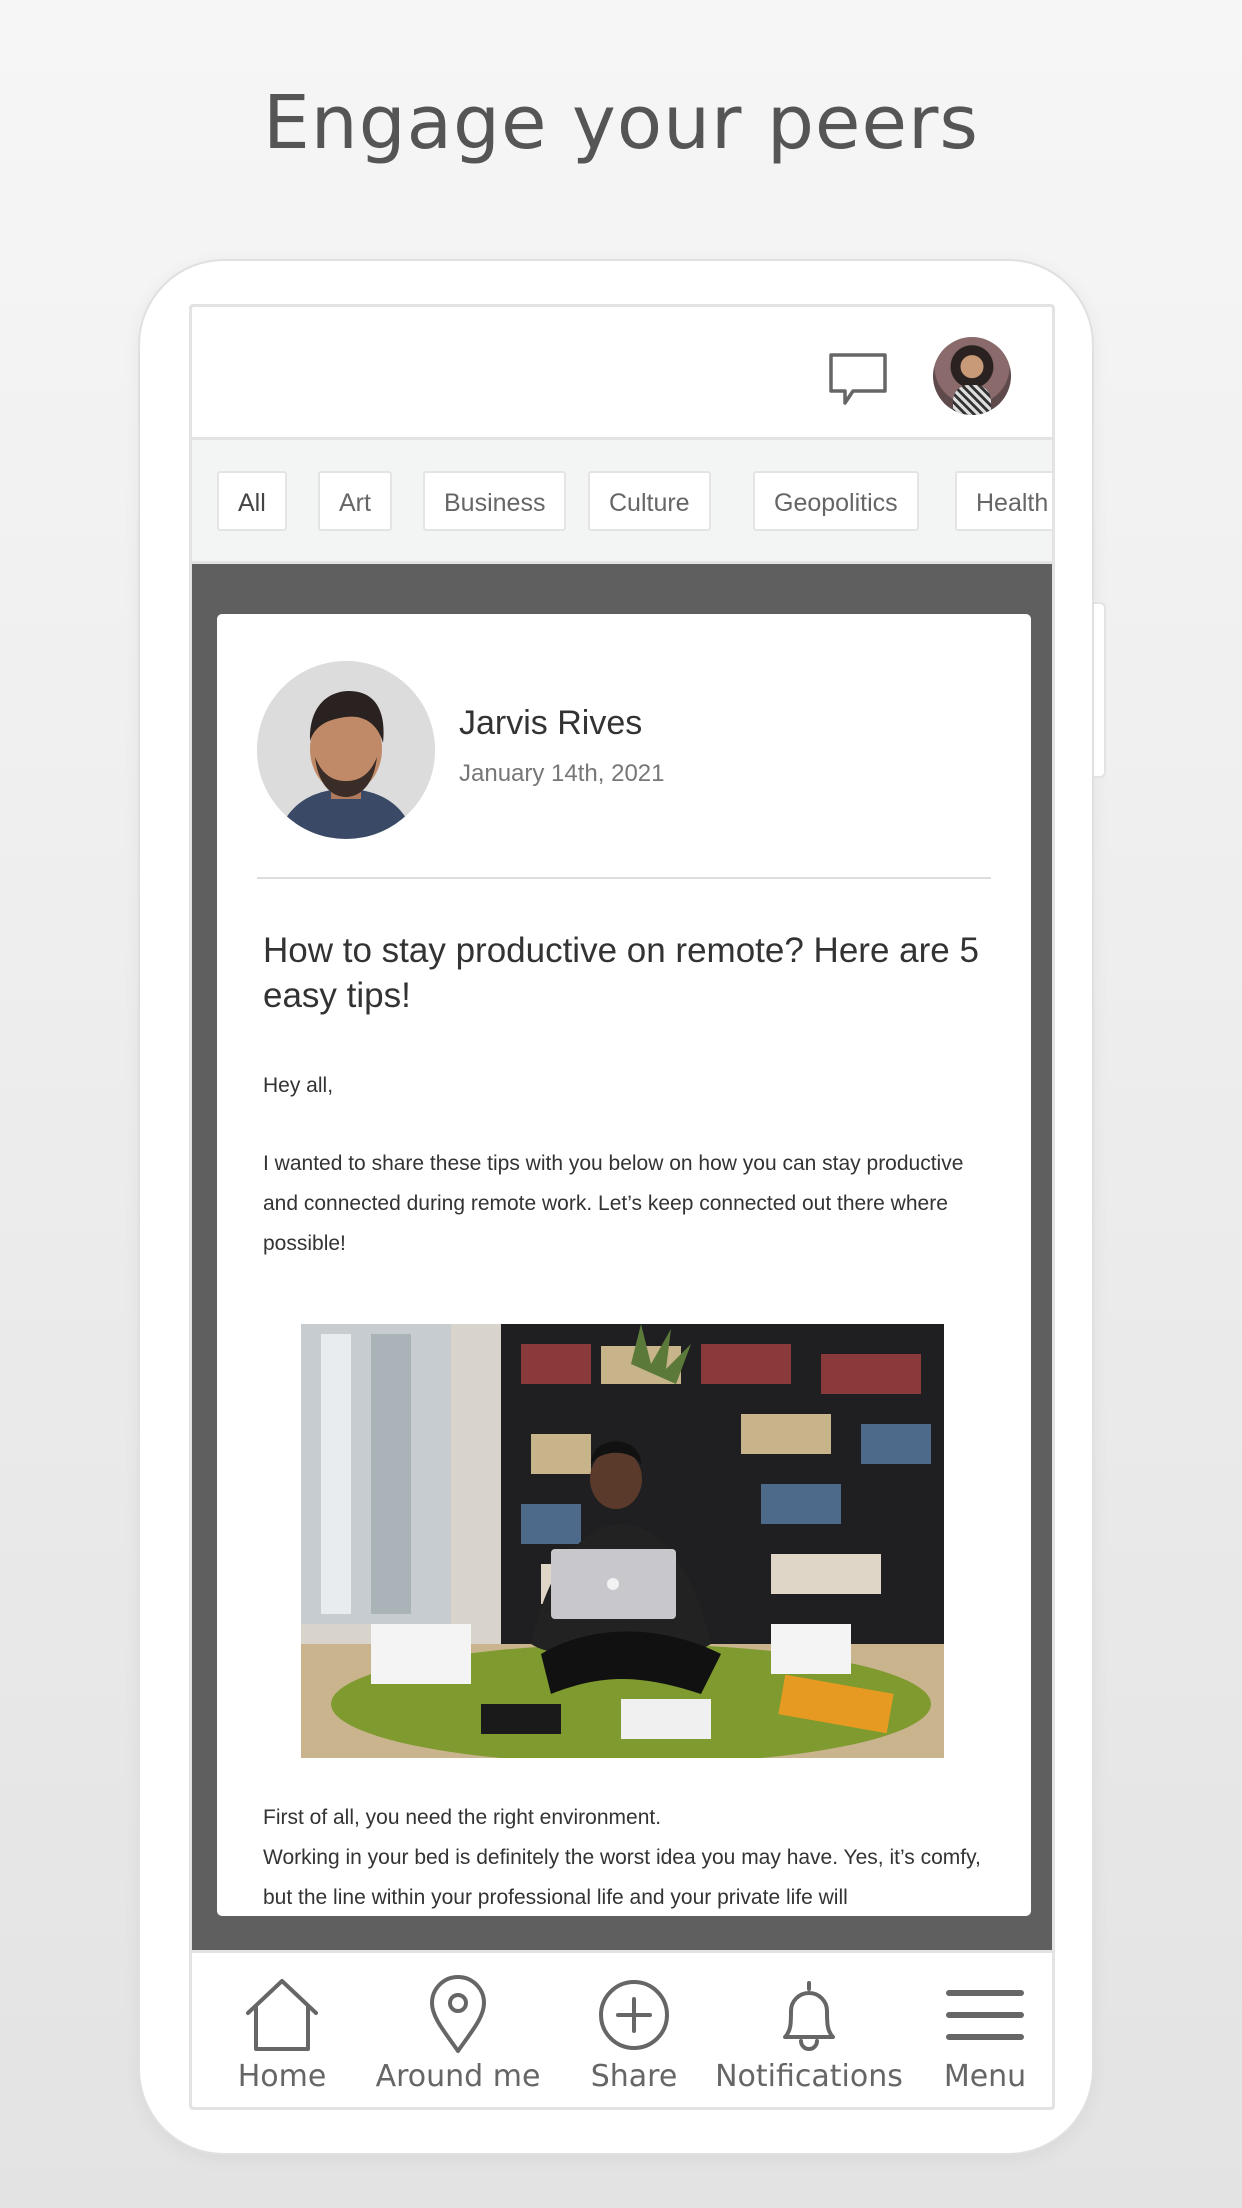 Image resolution: width=1242 pixels, height=2208 pixels. What do you see at coordinates (562, 773) in the screenshot?
I see `post-date: January 14th, 2021` at bounding box center [562, 773].